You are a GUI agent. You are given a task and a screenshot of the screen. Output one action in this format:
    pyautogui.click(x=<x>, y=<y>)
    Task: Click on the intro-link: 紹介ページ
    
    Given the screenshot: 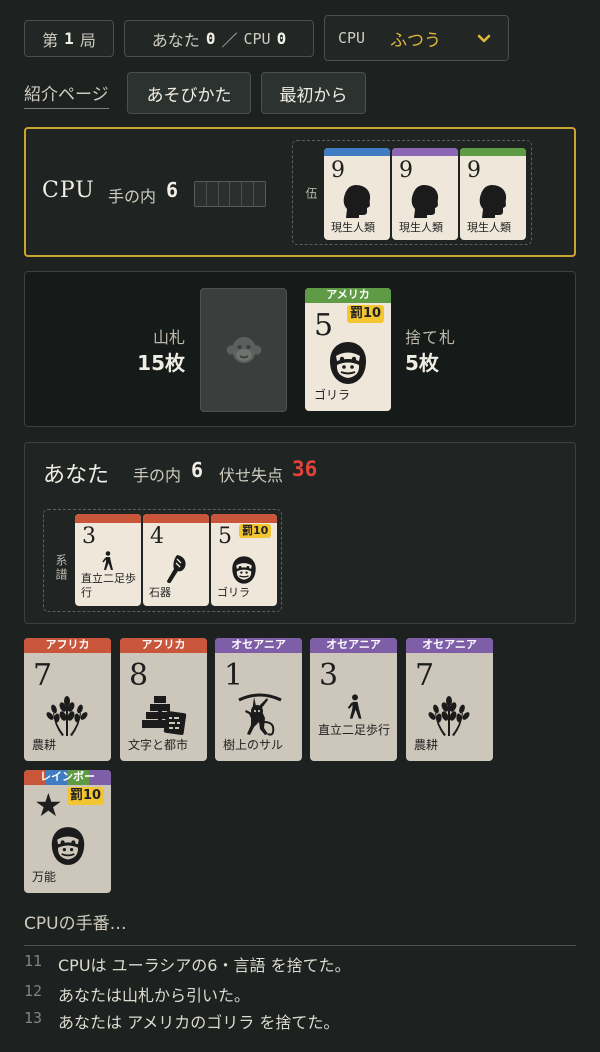 What is the action you would take?
    pyautogui.click(x=66, y=94)
    